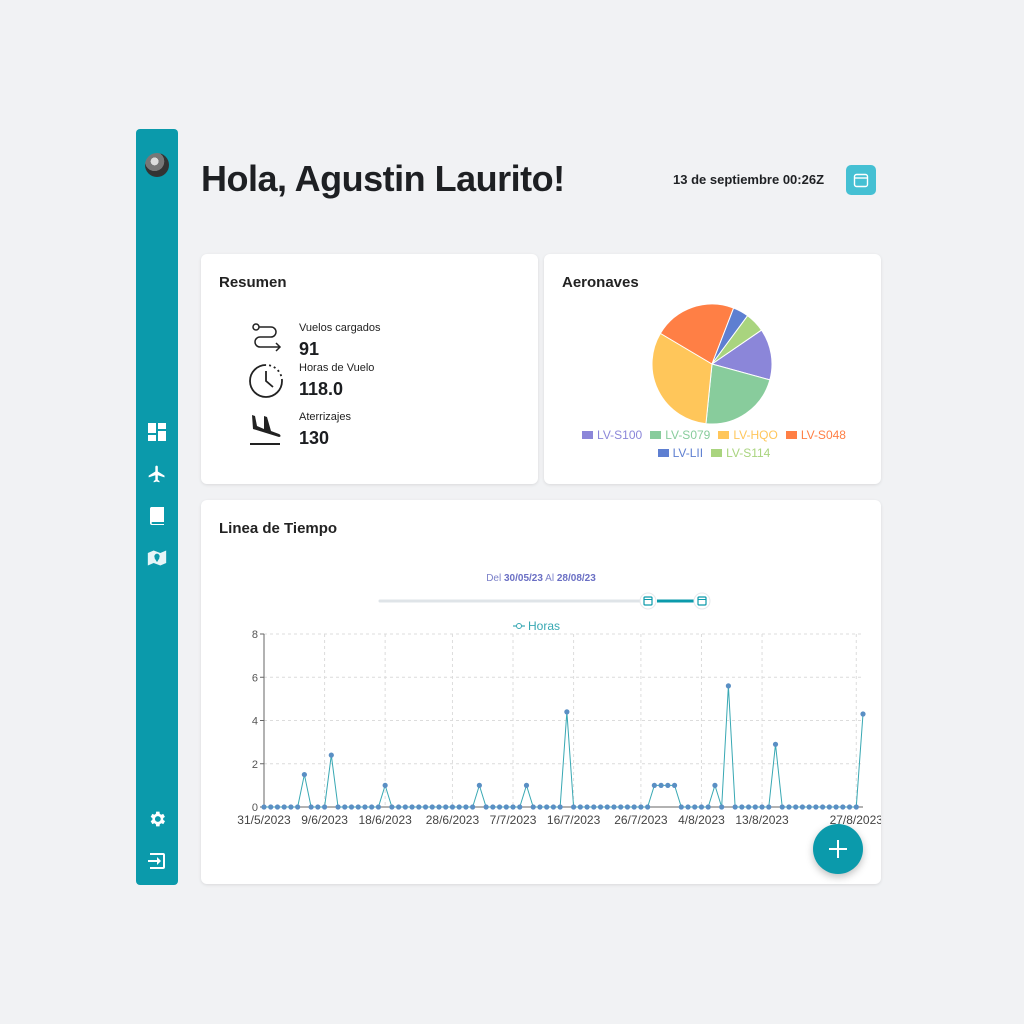 This screenshot has height=1024, width=1024. I want to click on legend-item-lv-s079: LV-S079, so click(680, 435).